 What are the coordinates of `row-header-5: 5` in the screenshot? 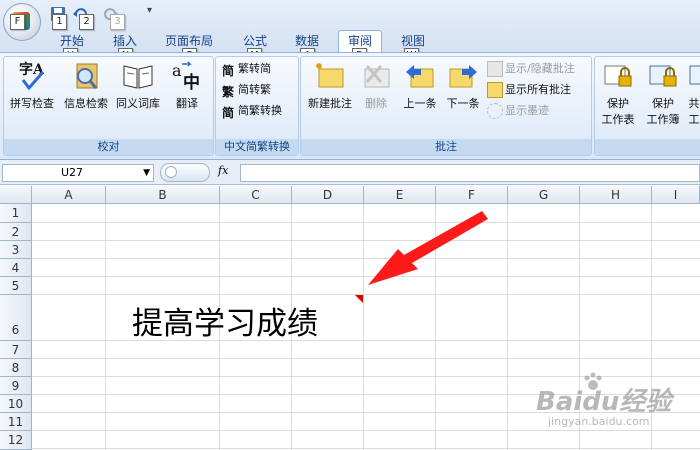 It's located at (16, 286).